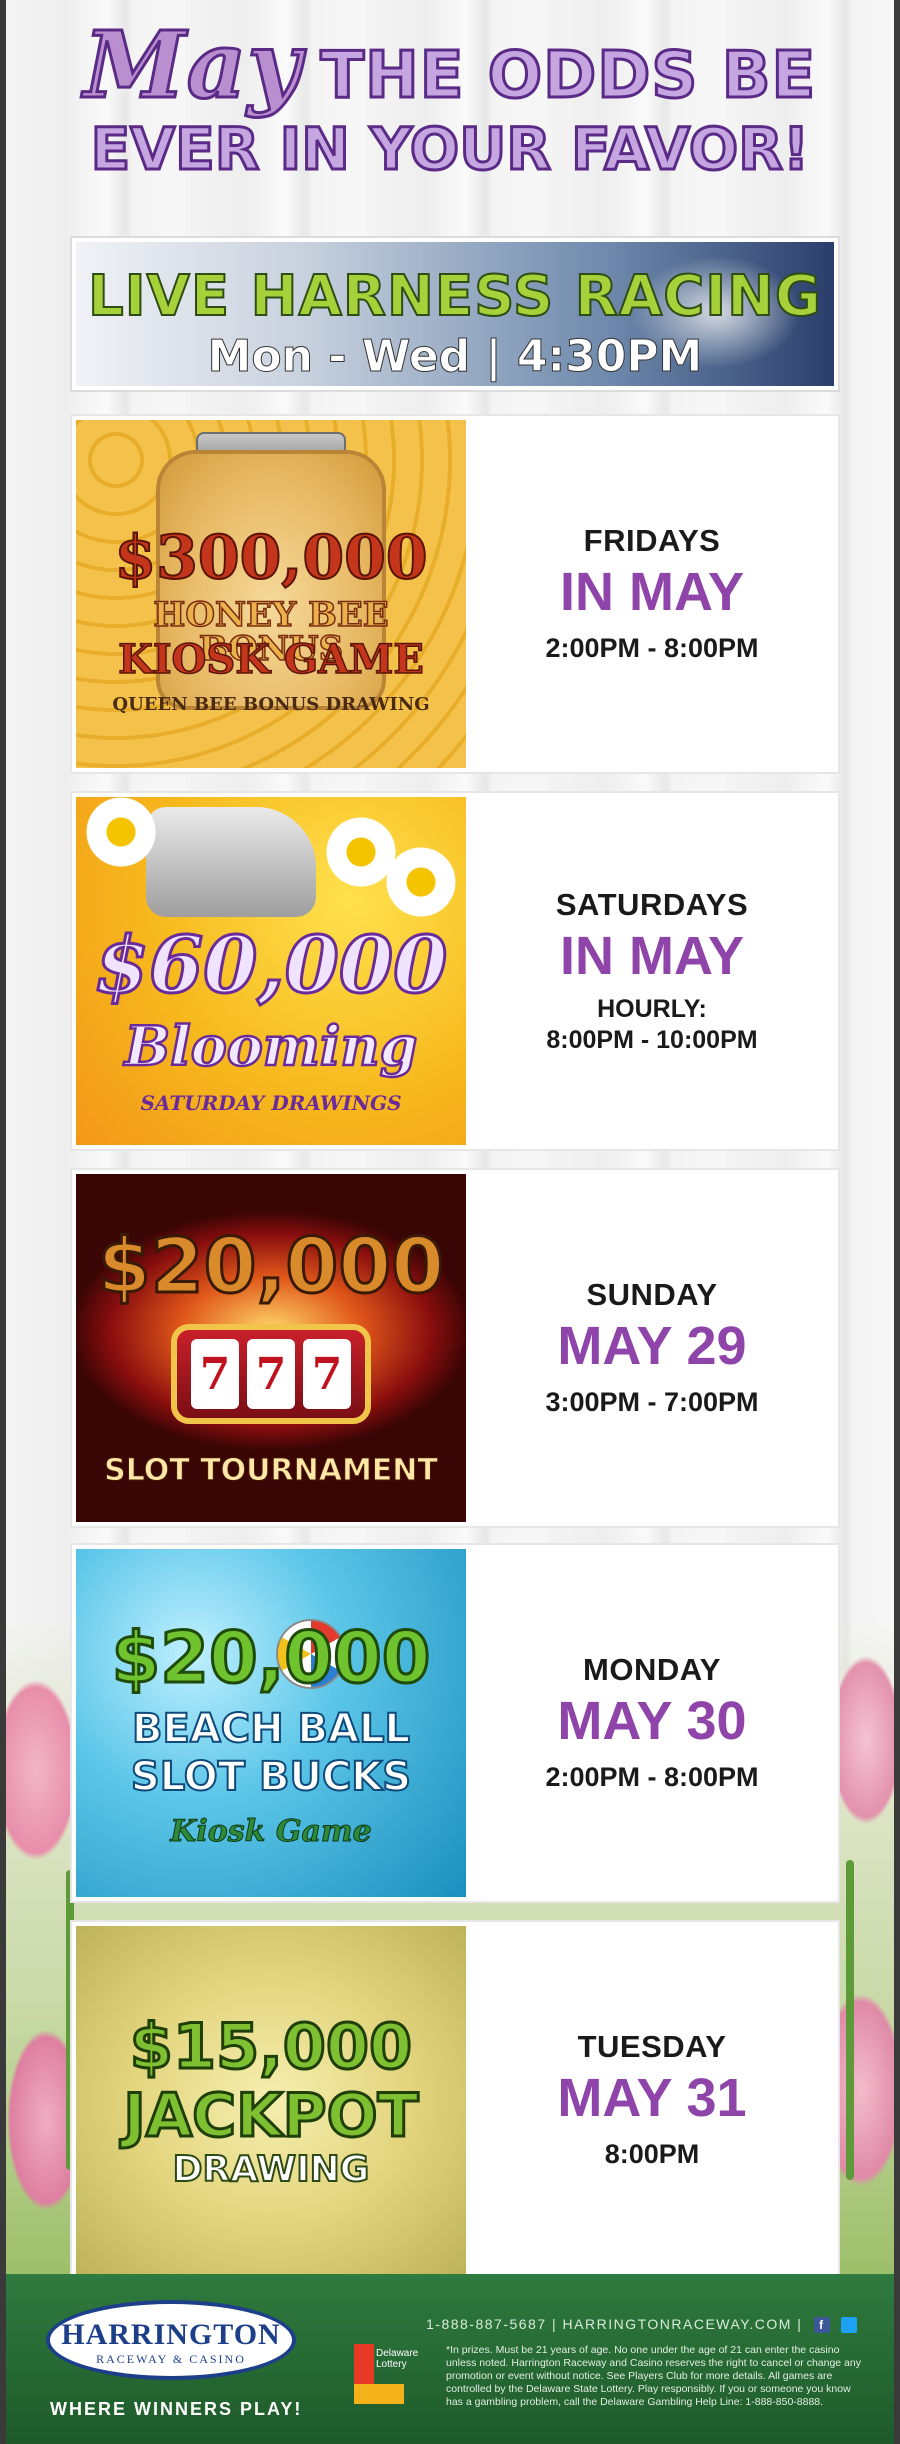 The image size is (900, 2444). I want to click on promo-art-line: QUEEN BEE BONUS DRAWING, so click(271, 704).